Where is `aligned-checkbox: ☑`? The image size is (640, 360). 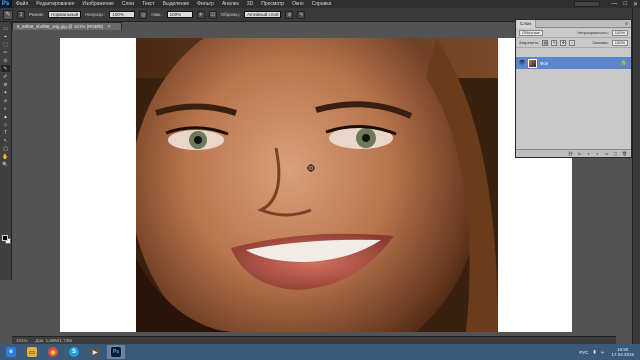
aligned-checkbox: ☑ is located at coordinates (212, 14).